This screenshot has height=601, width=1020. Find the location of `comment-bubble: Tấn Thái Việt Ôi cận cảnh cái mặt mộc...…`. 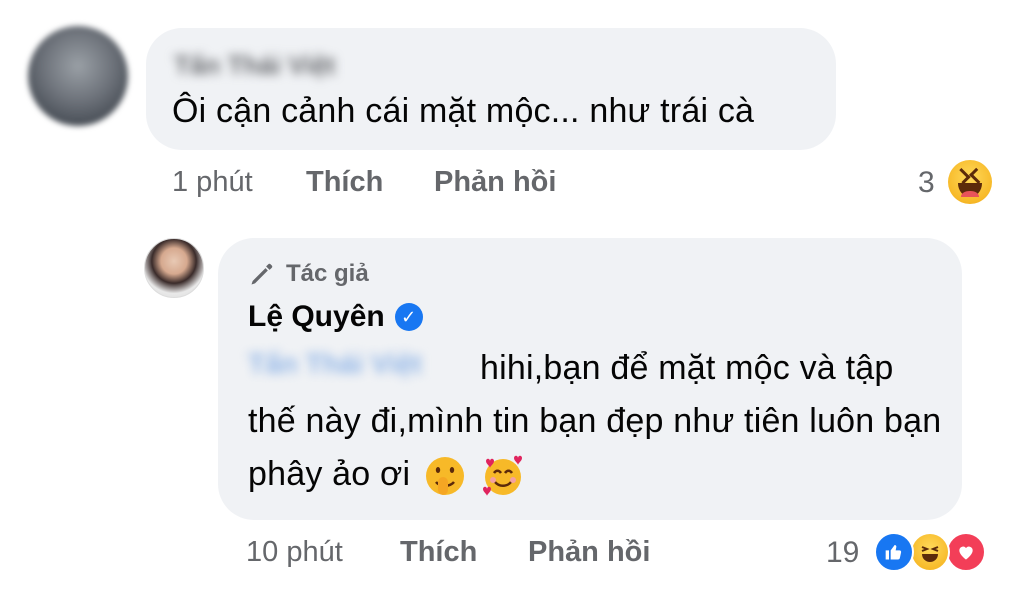

comment-bubble: Tấn Thái Việt Ôi cận cảnh cái mặt mộc...… is located at coordinates (491, 89).